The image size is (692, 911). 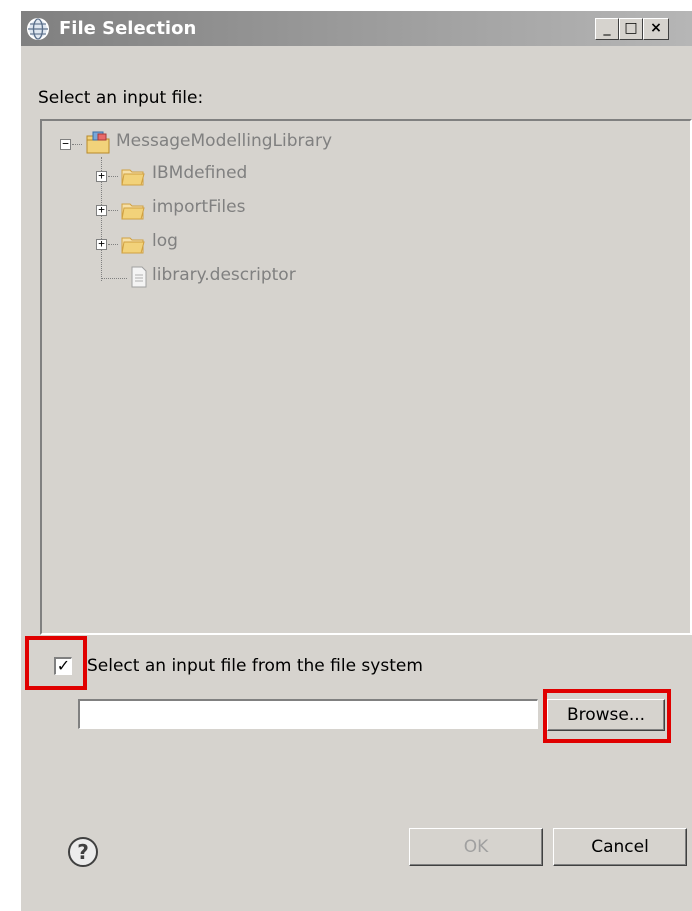 I want to click on globe-icon, so click(x=38, y=29).